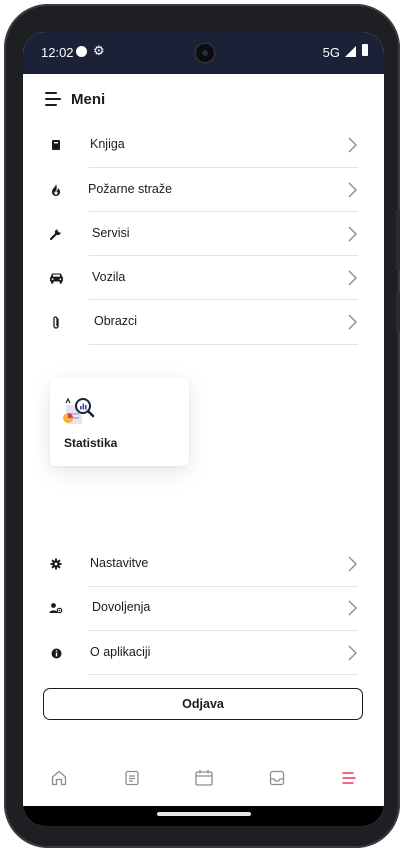 The image size is (406, 853). I want to click on nav-documents, so click(132, 778).